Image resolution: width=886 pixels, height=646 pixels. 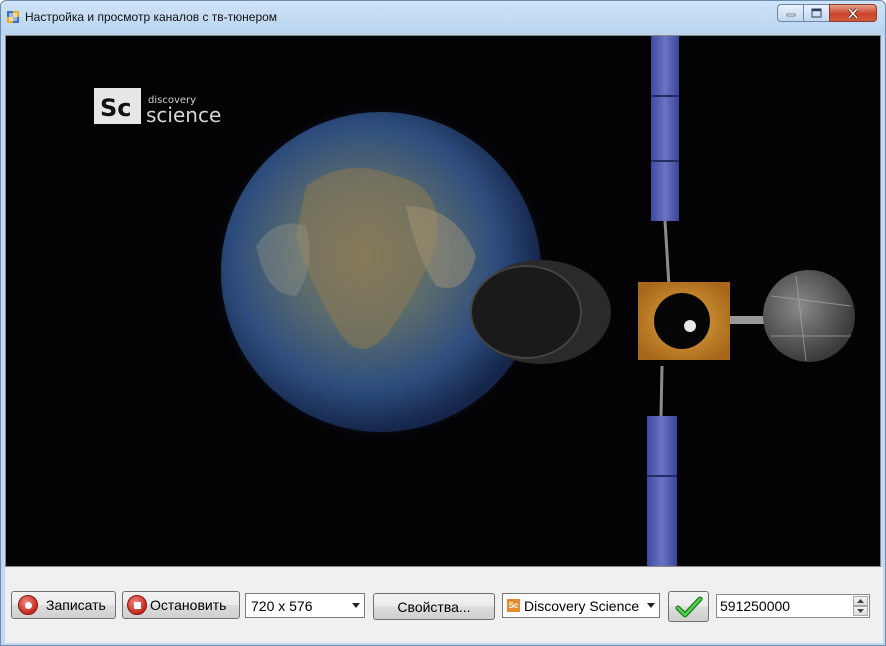 I want to click on minimize-icon, so click(x=790, y=15).